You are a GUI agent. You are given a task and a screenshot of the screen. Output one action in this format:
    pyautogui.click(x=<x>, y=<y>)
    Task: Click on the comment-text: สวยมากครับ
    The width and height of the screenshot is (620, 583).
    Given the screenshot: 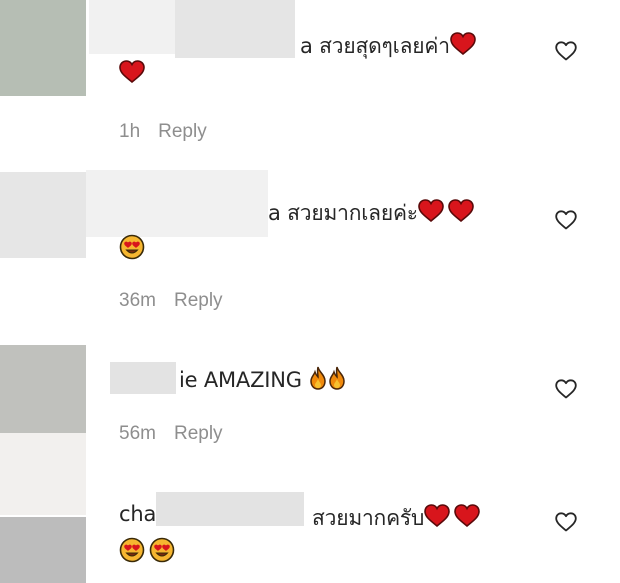 What is the action you would take?
    pyautogui.click(x=396, y=518)
    